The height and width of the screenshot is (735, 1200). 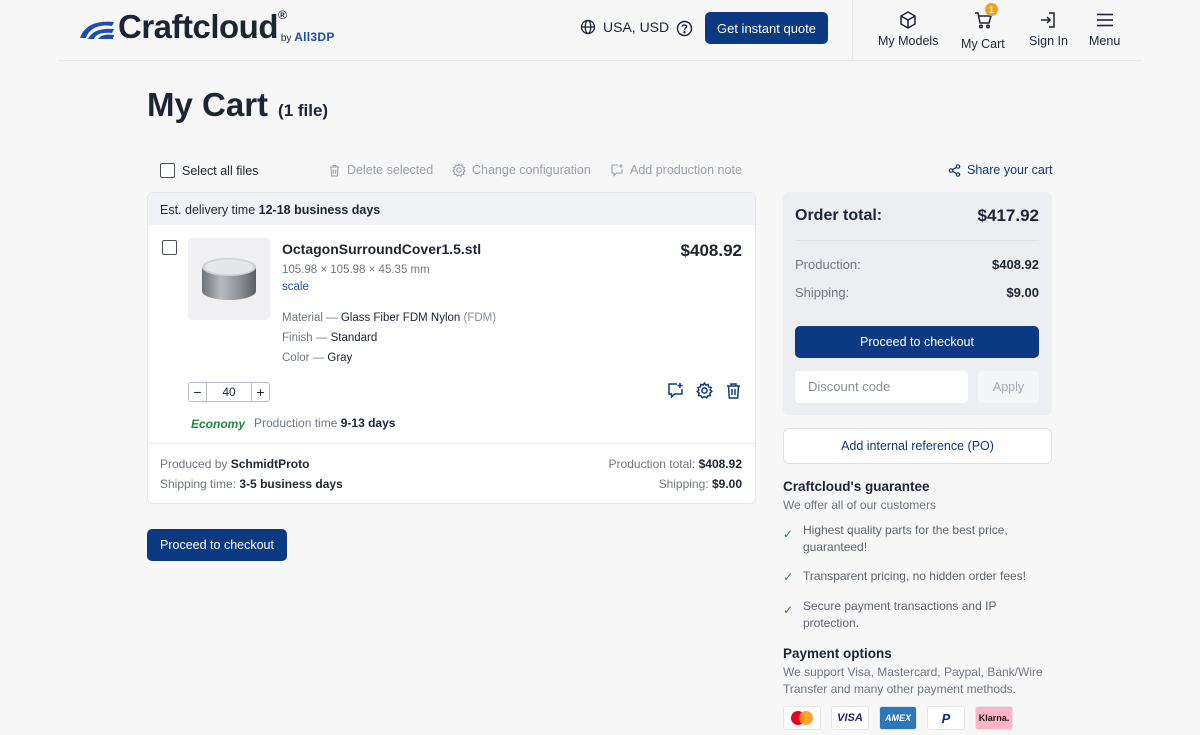 What do you see at coordinates (314, 37) in the screenshot?
I see `brand-partner: All3DP` at bounding box center [314, 37].